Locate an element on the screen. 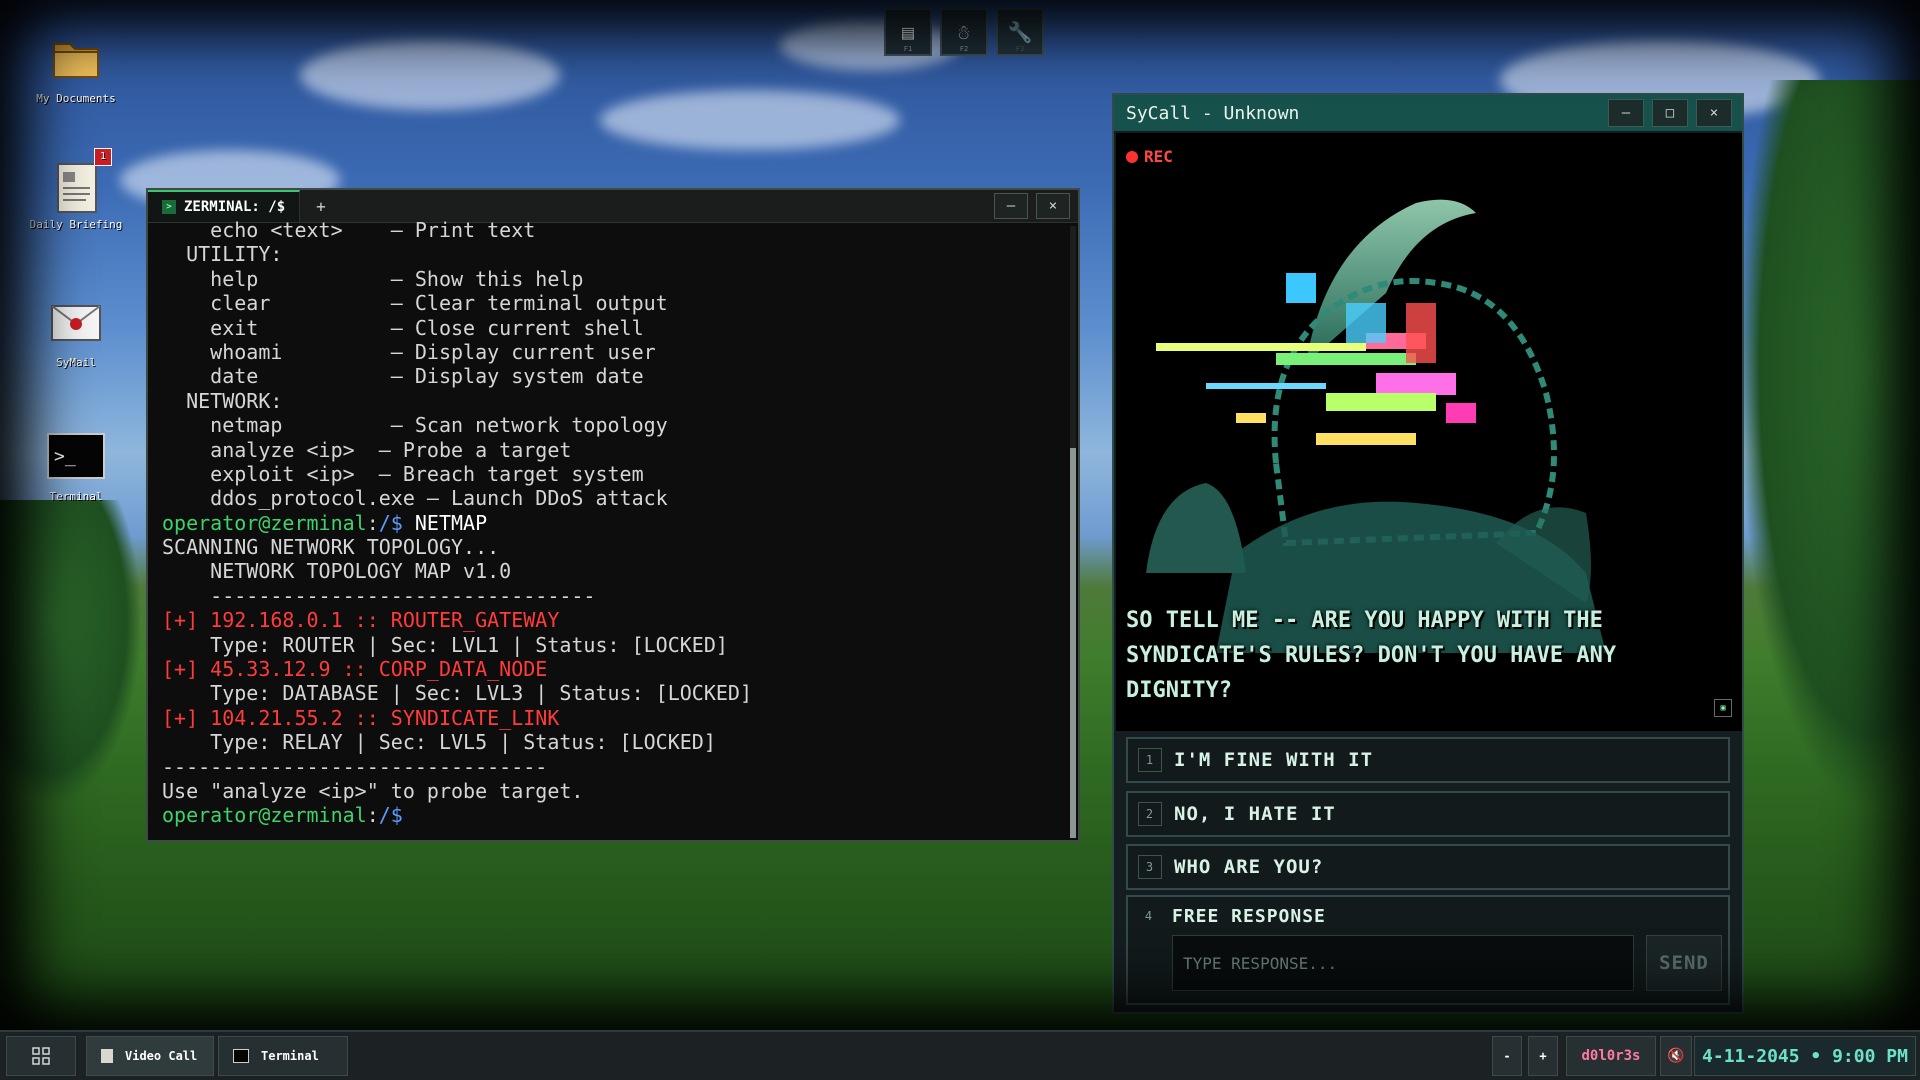 This screenshot has width=1920, height=1080. wrench-icon: 🔧 is located at coordinates (1020, 32).